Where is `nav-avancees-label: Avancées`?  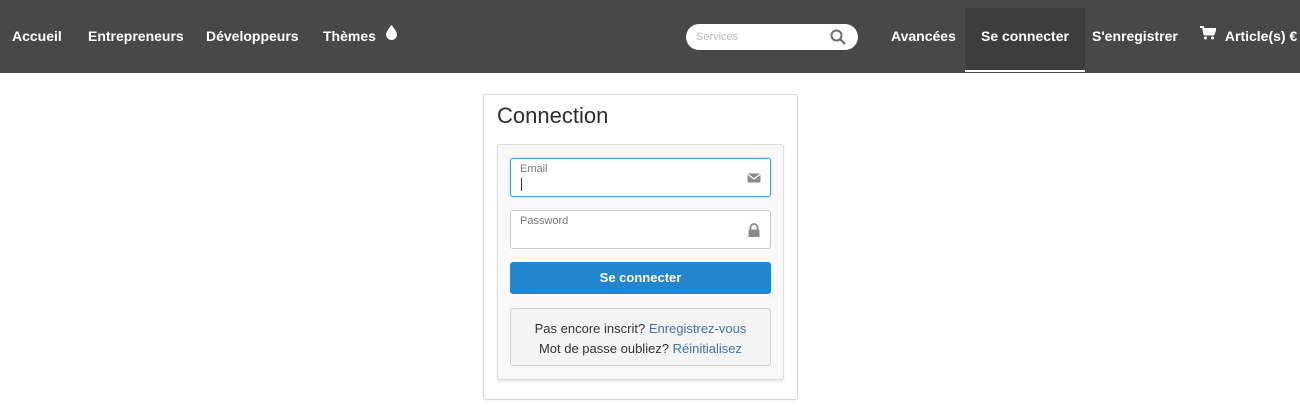 nav-avancees-label: Avancées is located at coordinates (923, 36).